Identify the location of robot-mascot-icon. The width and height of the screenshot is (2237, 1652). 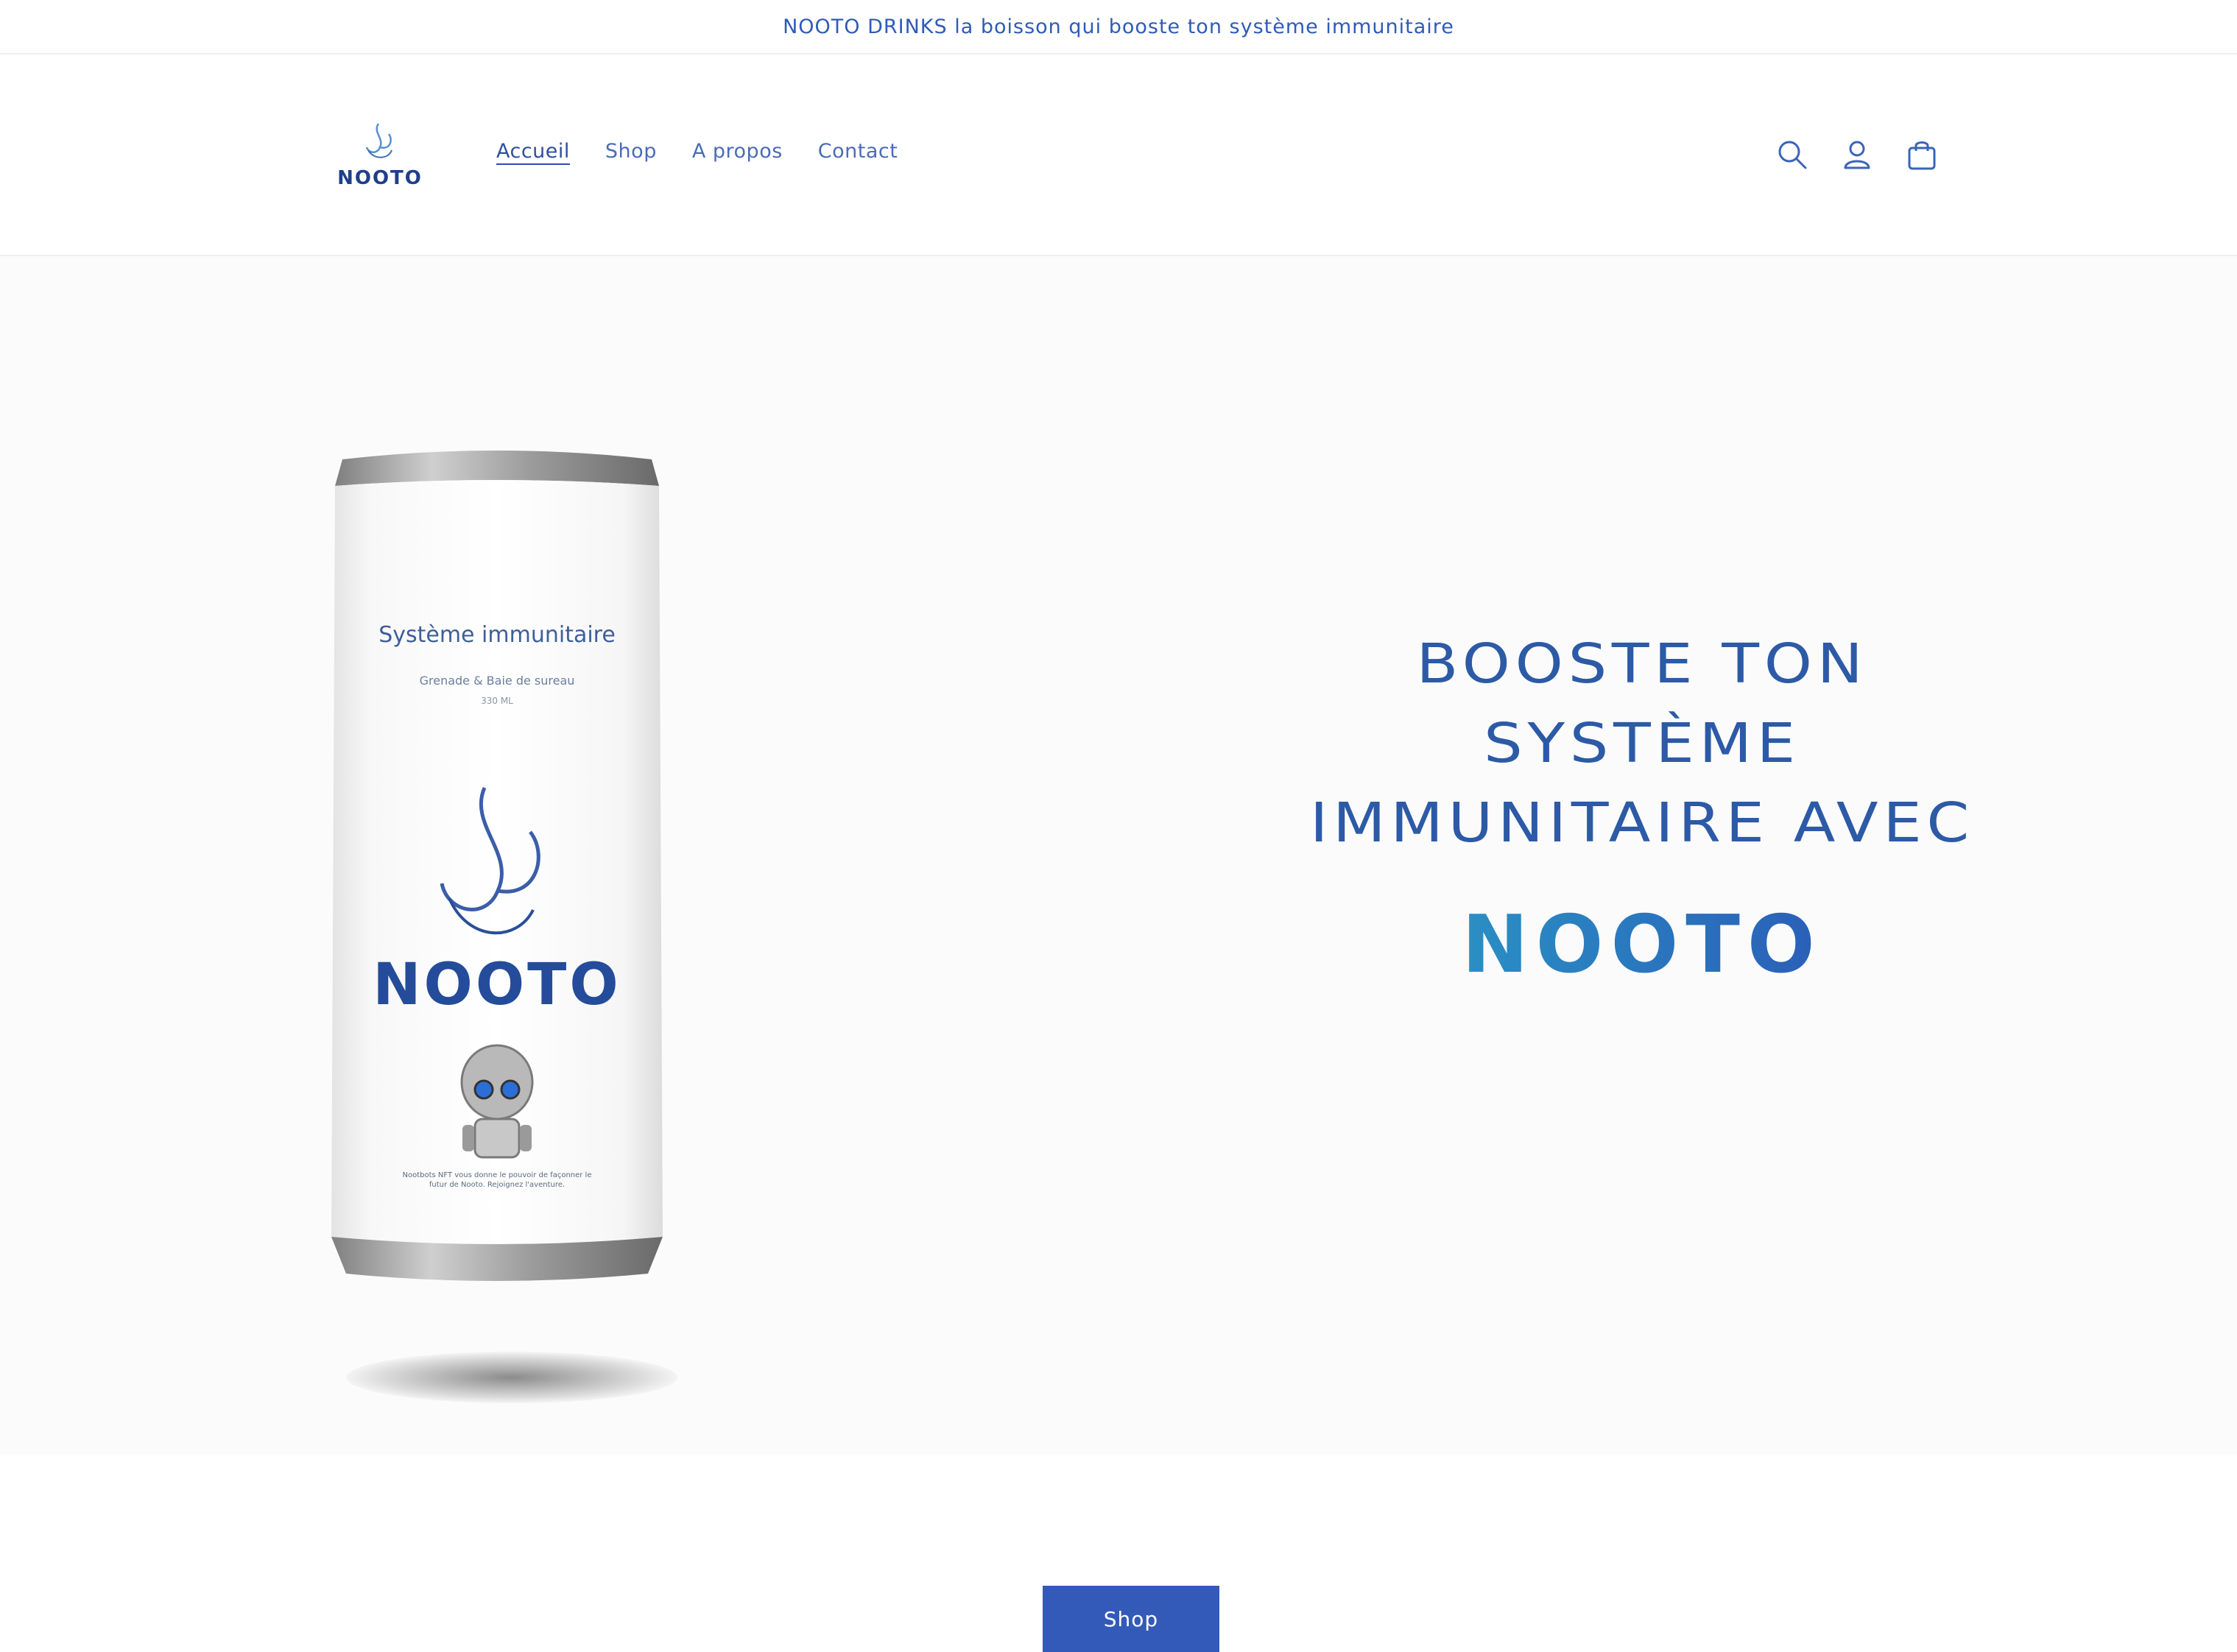
(497, 1101).